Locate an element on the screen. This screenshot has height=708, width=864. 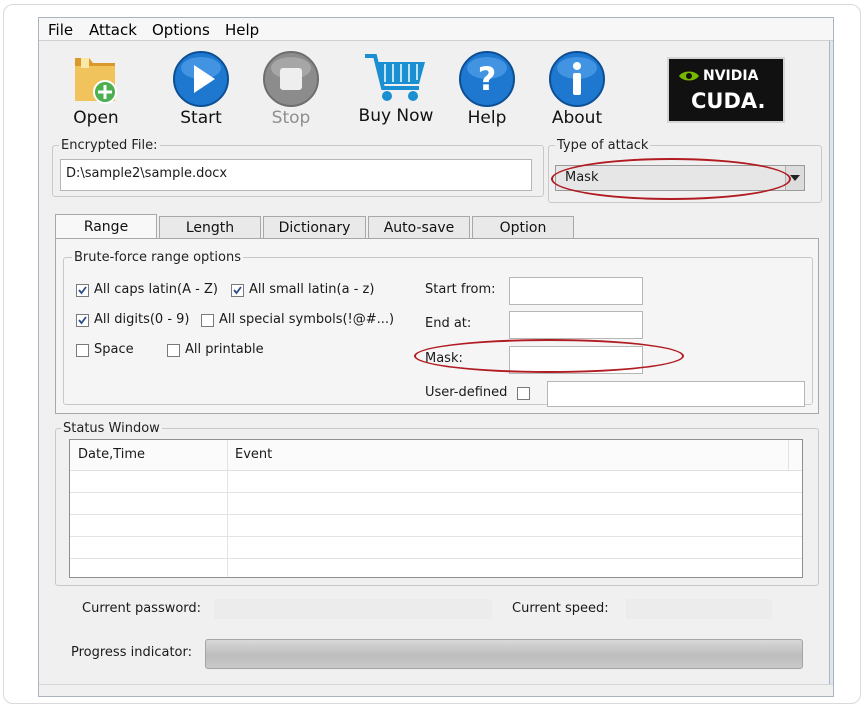
space-label: Space is located at coordinates (114, 349).